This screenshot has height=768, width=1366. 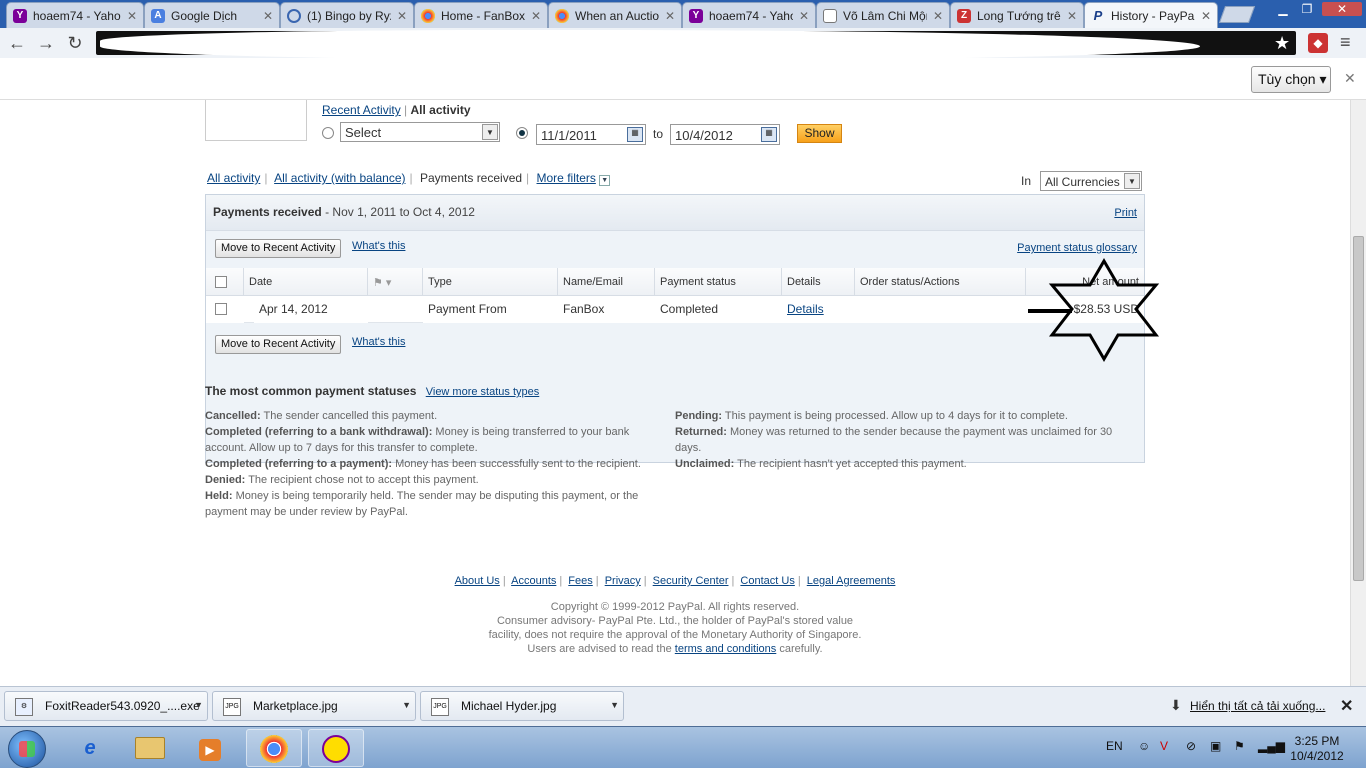 What do you see at coordinates (1091, 181) in the screenshot?
I see `currency-select: All Currencies ▼` at bounding box center [1091, 181].